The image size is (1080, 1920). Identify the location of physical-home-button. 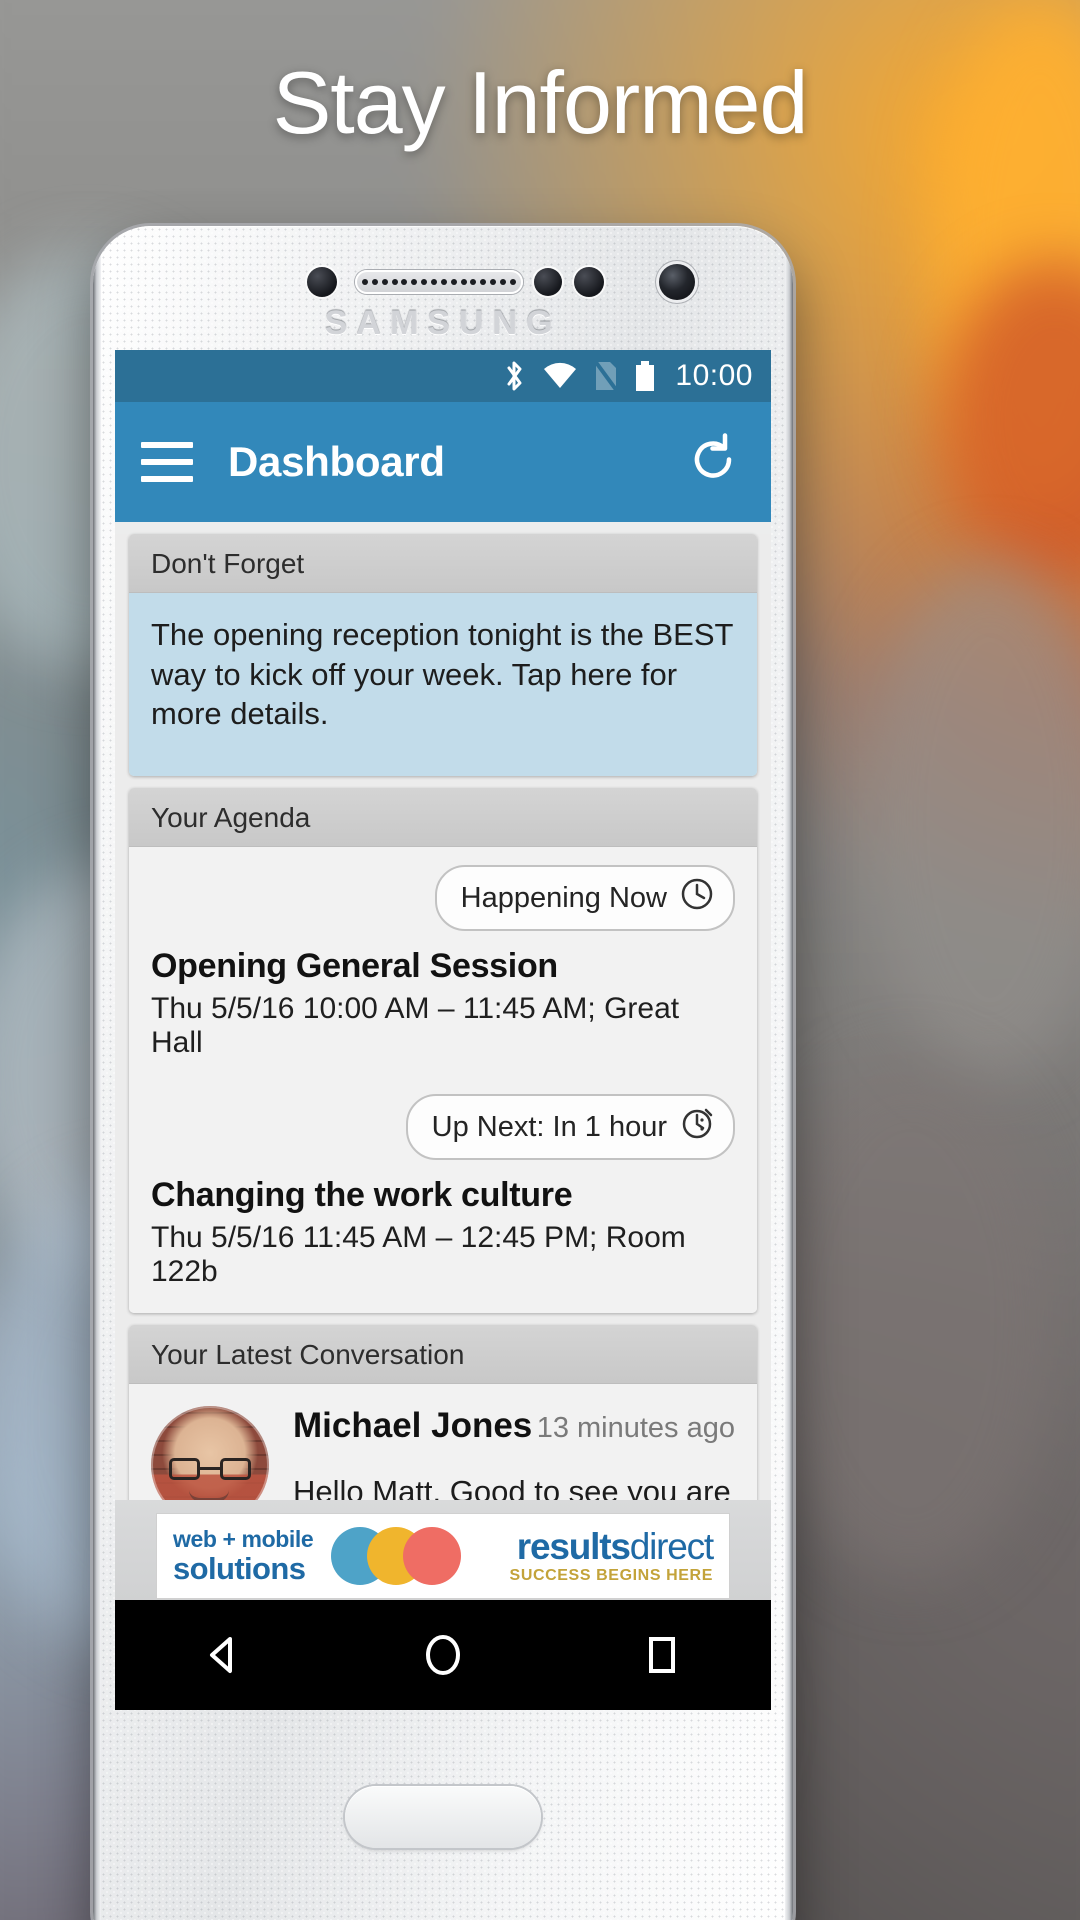
(443, 1817).